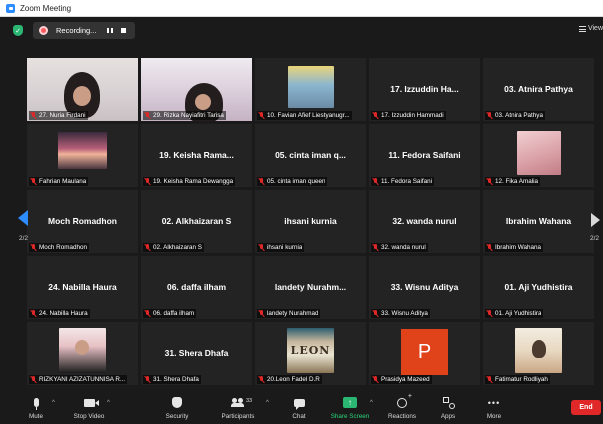 This screenshot has height=424, width=603. What do you see at coordinates (399, 247) in the screenshot?
I see `participant-name-label: 32. wanda nurul` at bounding box center [399, 247].